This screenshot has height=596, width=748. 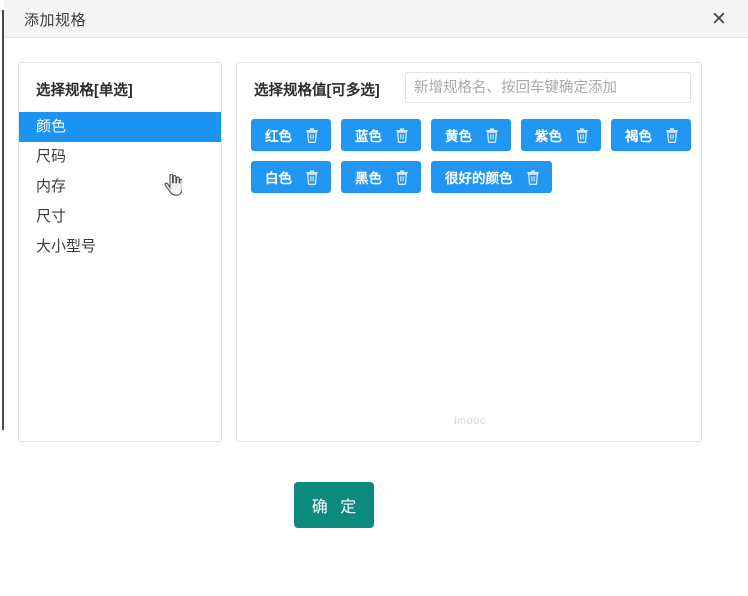 What do you see at coordinates (458, 136) in the screenshot?
I see `spec-value-tag-label: 黄色` at bounding box center [458, 136].